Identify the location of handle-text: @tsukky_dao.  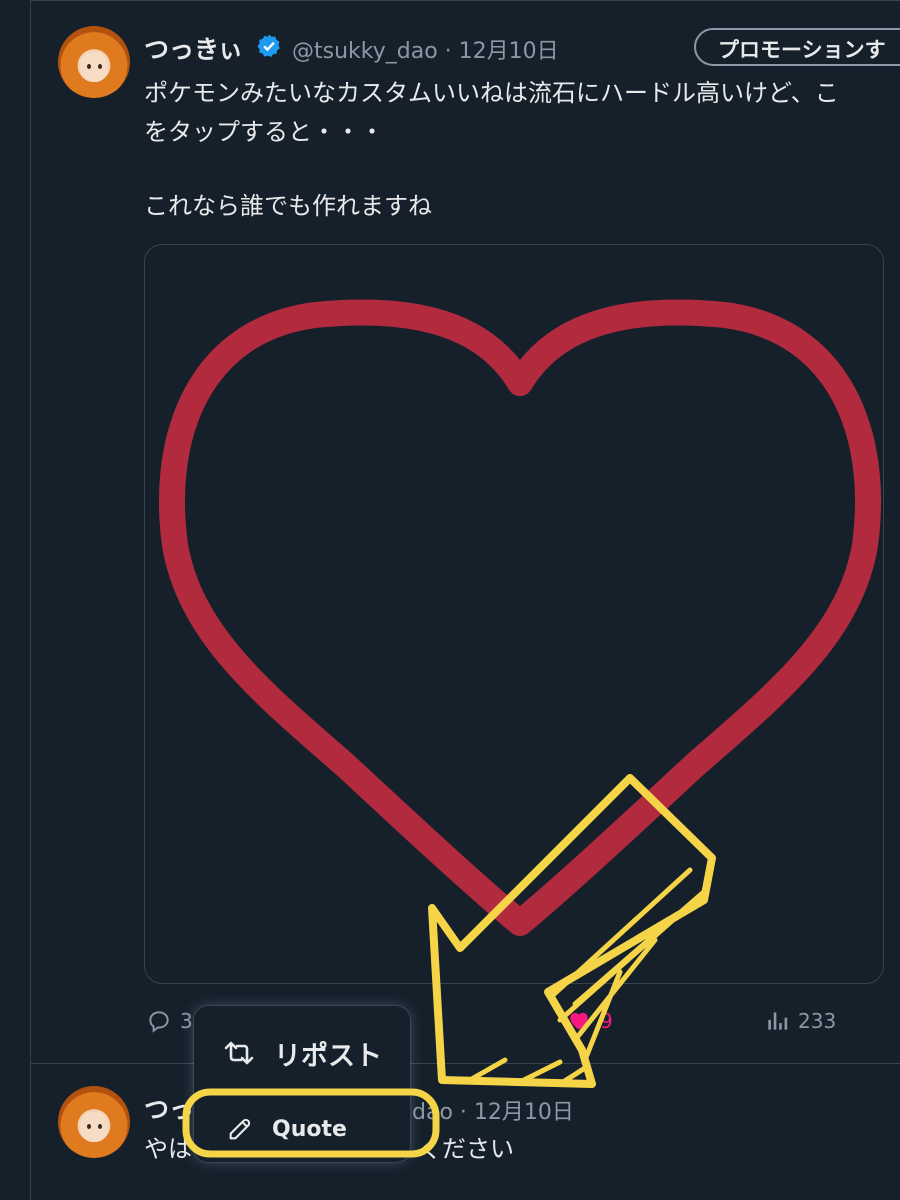
(365, 51).